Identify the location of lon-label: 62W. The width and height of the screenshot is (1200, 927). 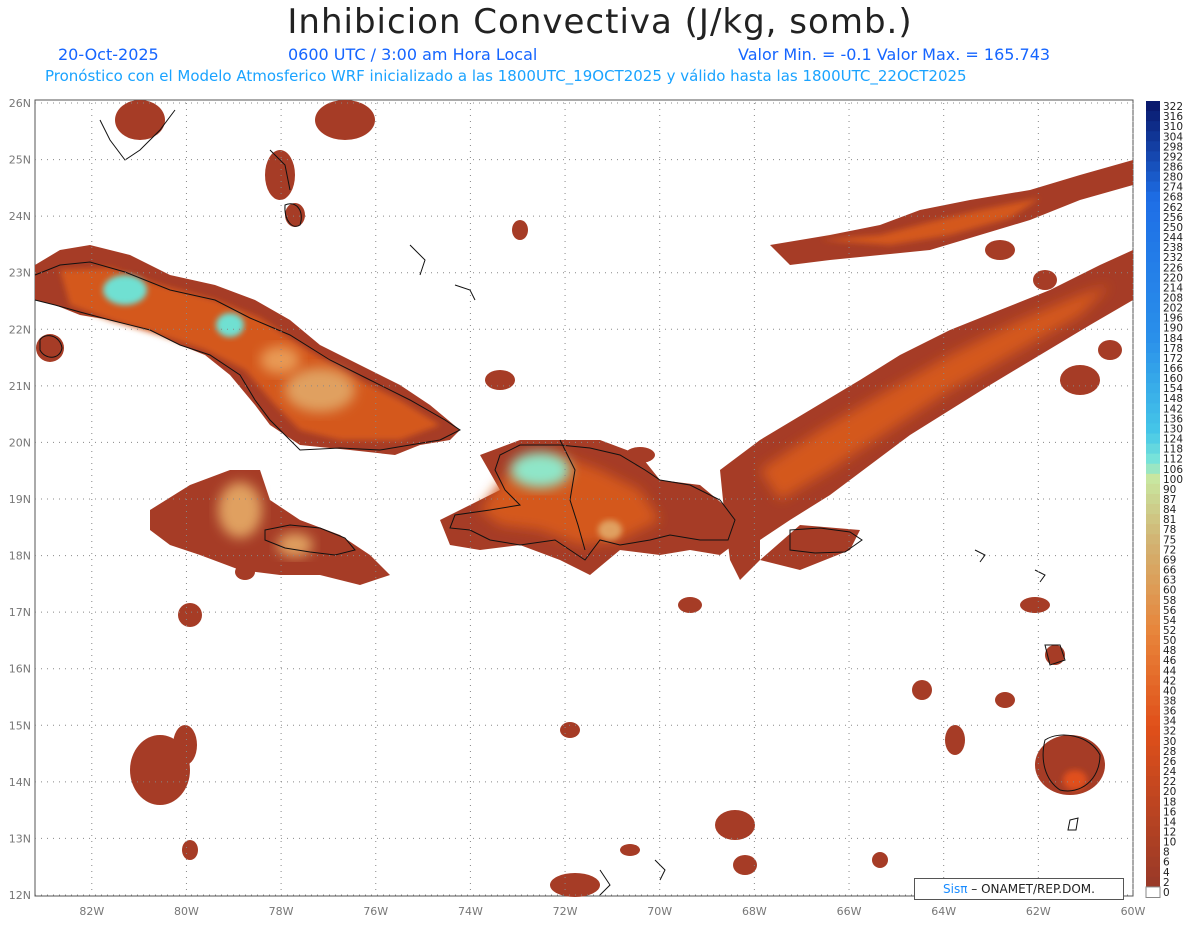
(1038, 911).